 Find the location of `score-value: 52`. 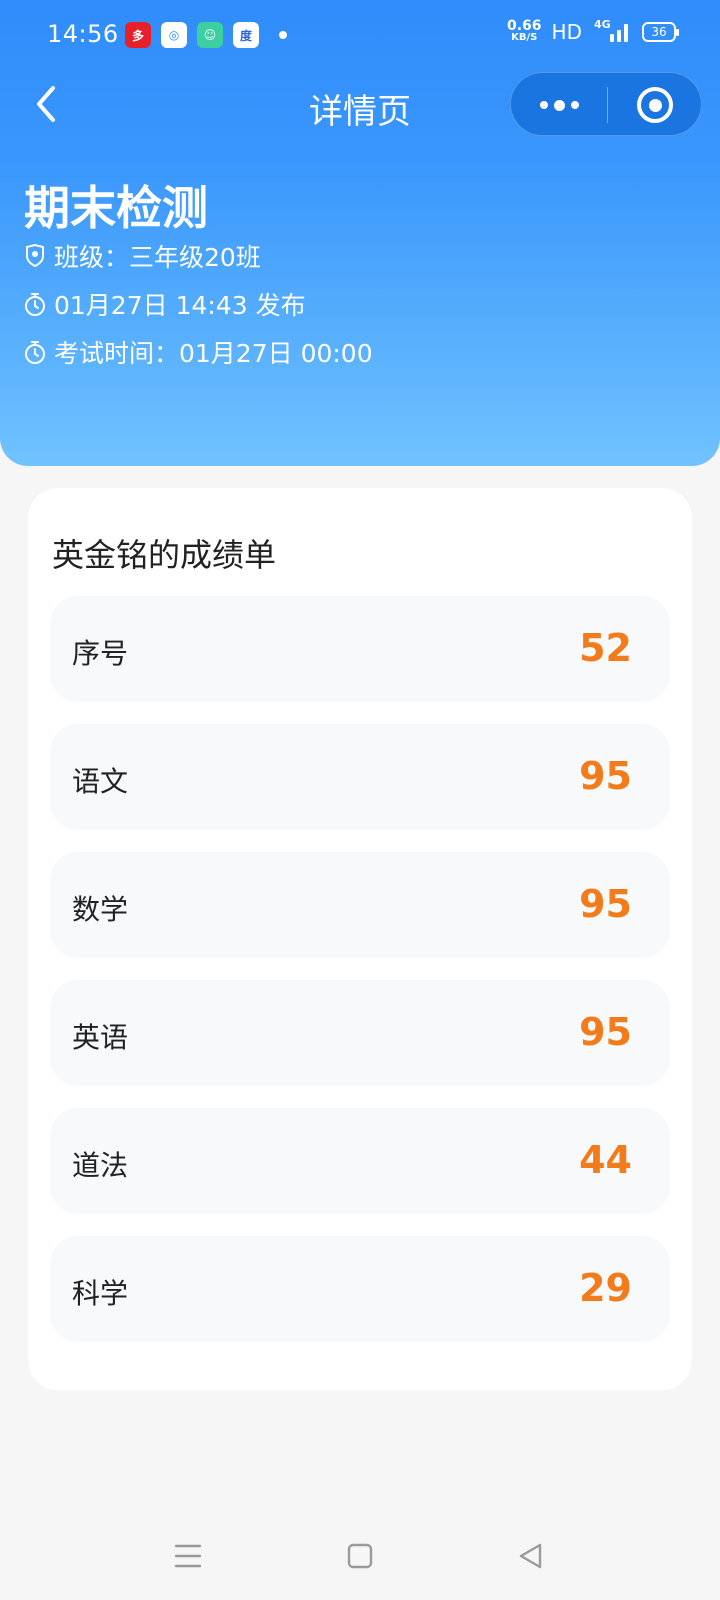

score-value: 52 is located at coordinates (605, 648).